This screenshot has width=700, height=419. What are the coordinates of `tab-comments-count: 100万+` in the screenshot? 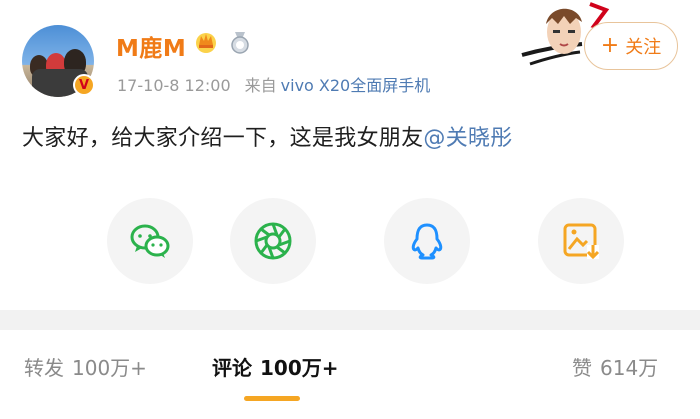 It's located at (299, 368).